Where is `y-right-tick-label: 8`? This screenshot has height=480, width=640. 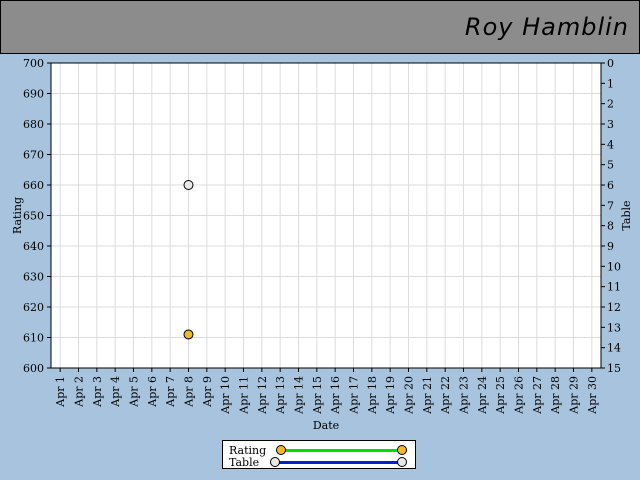 y-right-tick-label: 8 is located at coordinates (610, 226).